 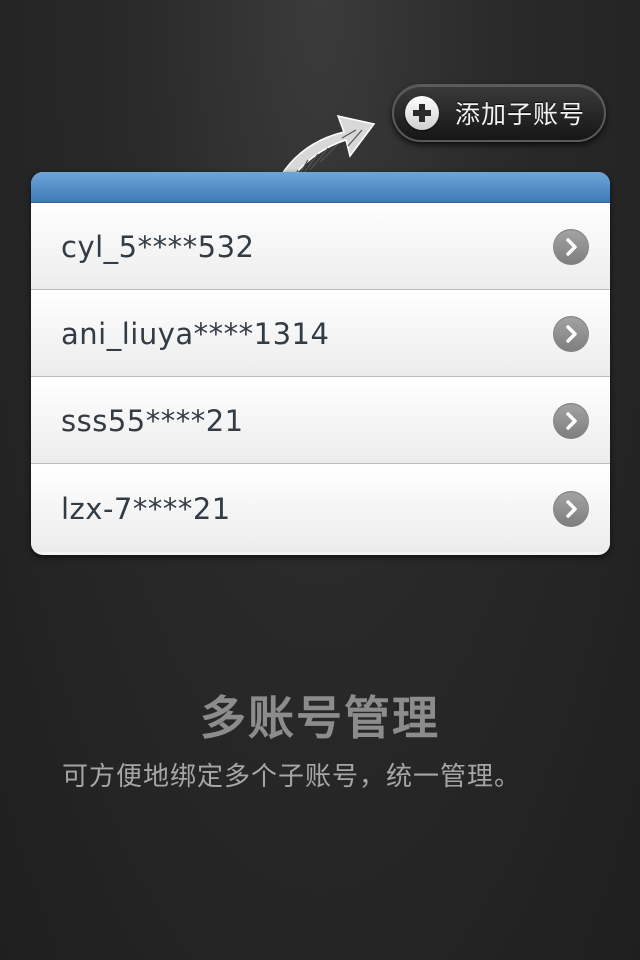 I want to click on add-sub-account-label: 添加子账号, so click(x=520, y=114).